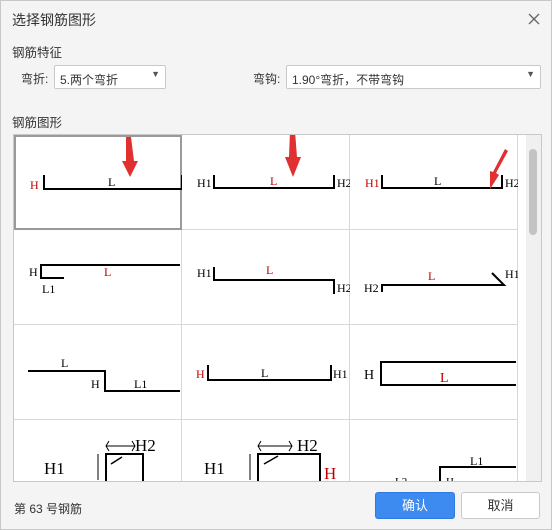 The height and width of the screenshot is (530, 552). What do you see at coordinates (104, 374) in the screenshot?
I see `shape-drawing: L H L1` at bounding box center [104, 374].